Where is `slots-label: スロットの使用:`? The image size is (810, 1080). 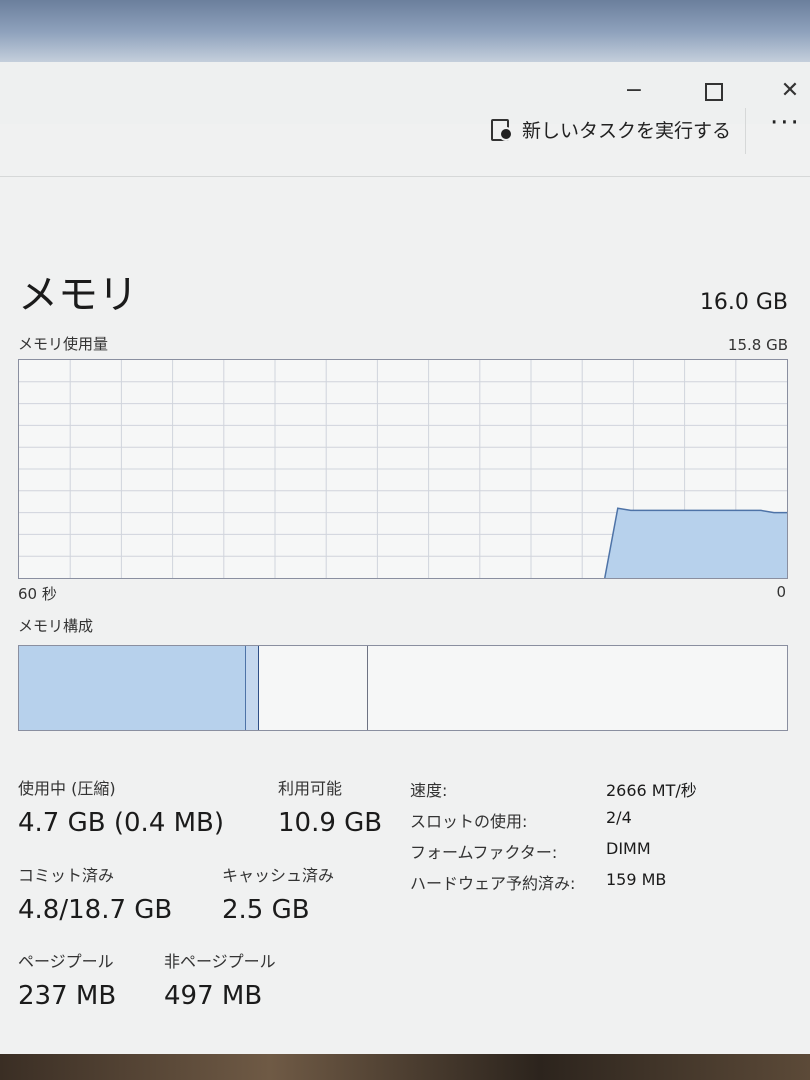 slots-label: スロットの使用: is located at coordinates (469, 821).